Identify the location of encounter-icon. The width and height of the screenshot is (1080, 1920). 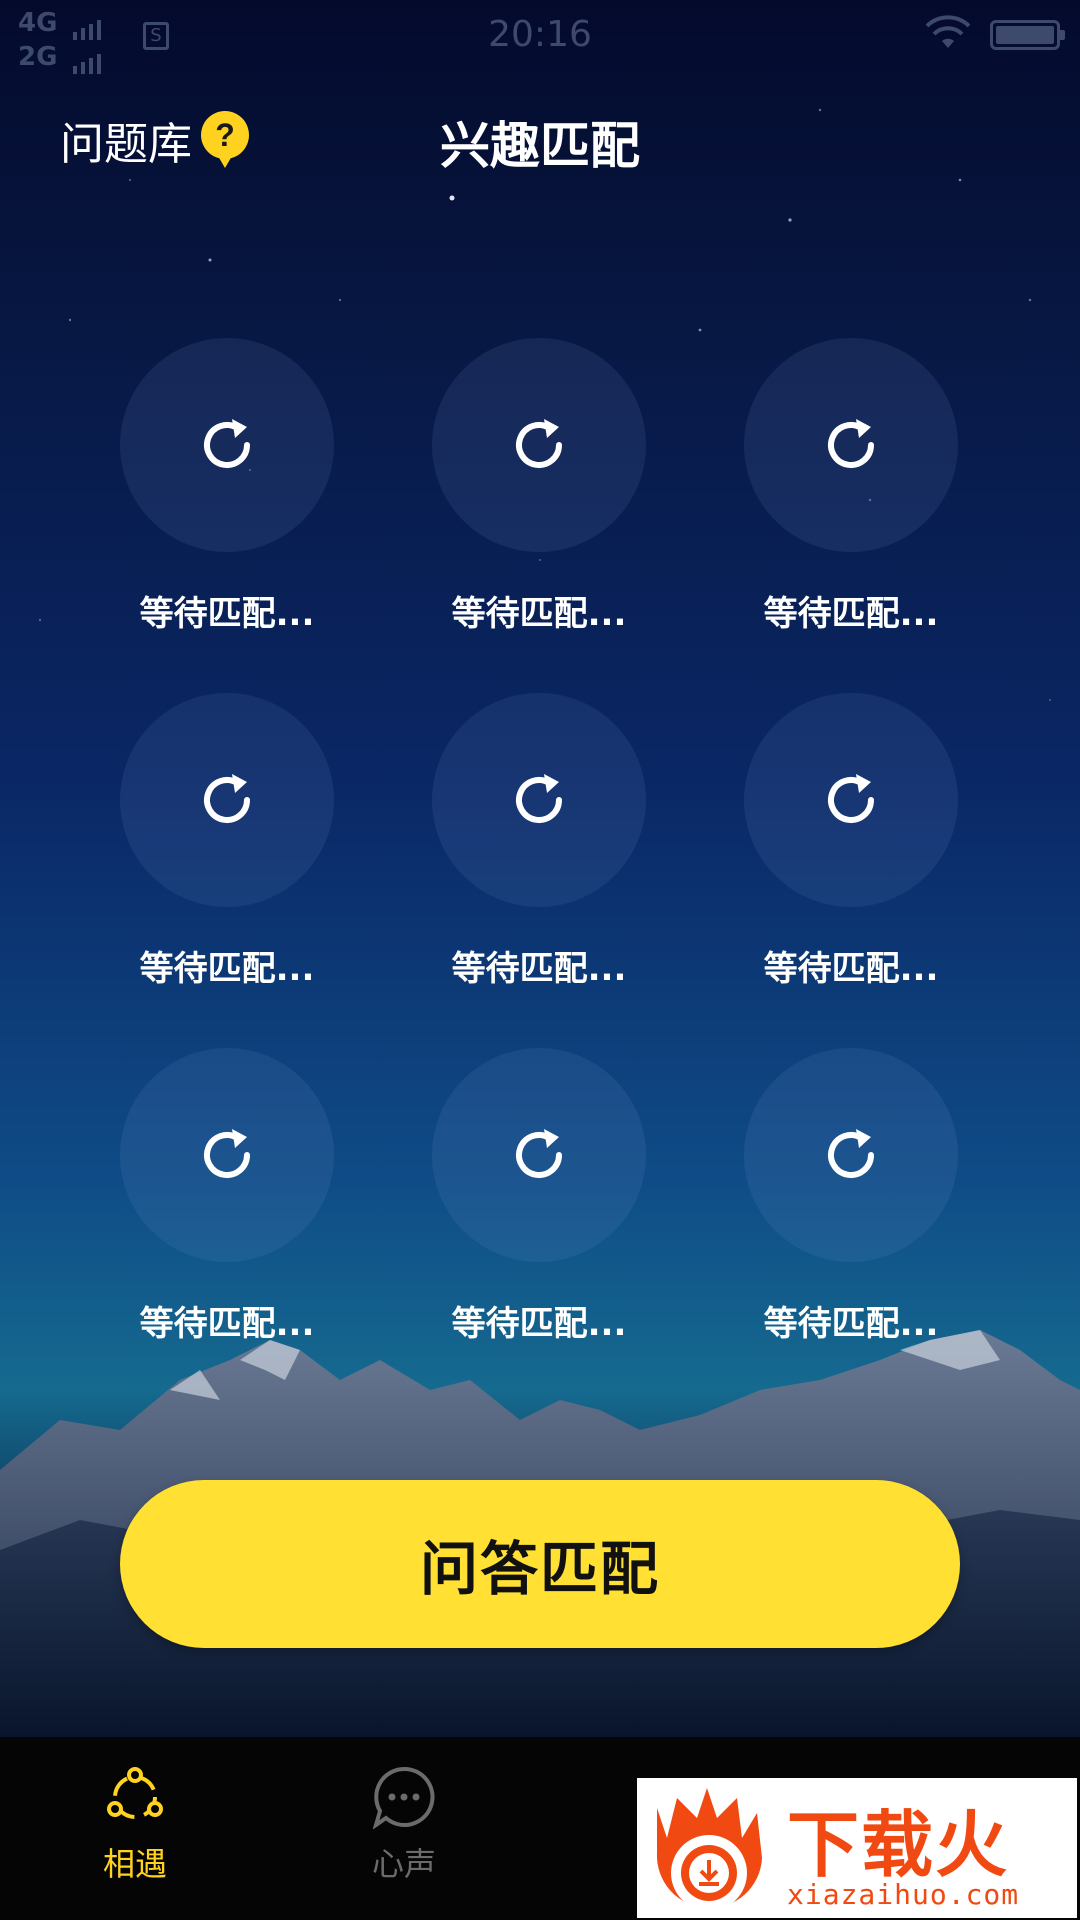
(135, 1793).